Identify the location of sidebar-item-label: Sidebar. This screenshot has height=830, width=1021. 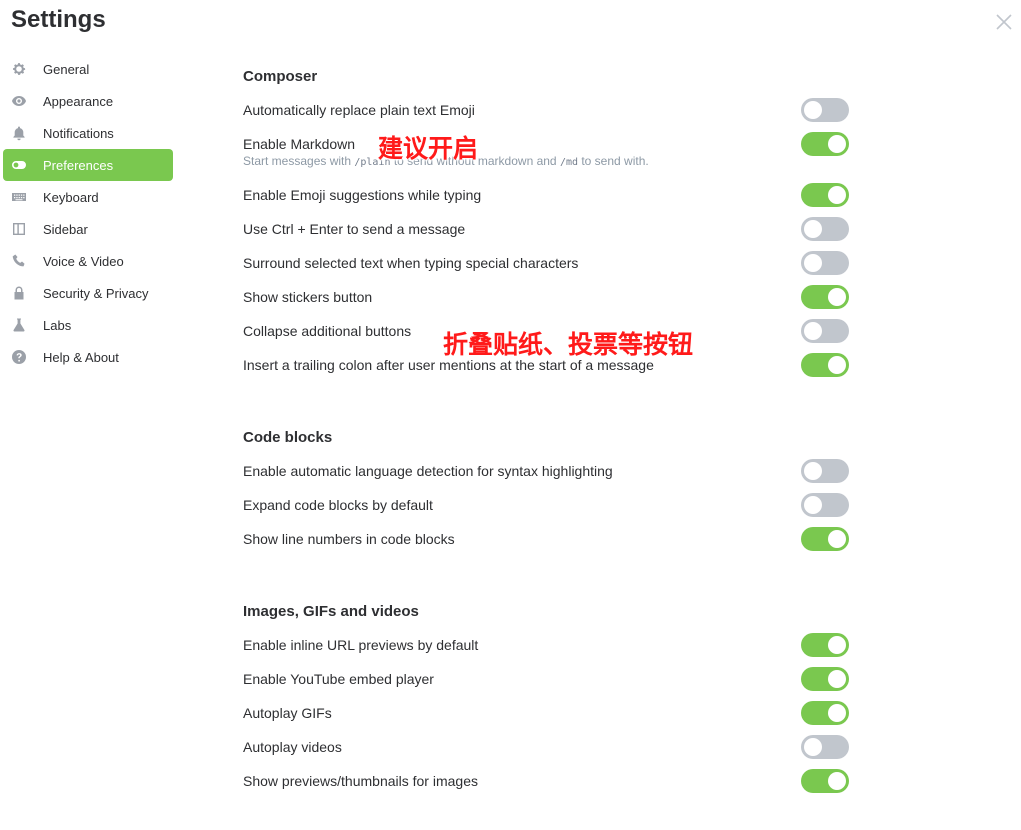
(65, 229).